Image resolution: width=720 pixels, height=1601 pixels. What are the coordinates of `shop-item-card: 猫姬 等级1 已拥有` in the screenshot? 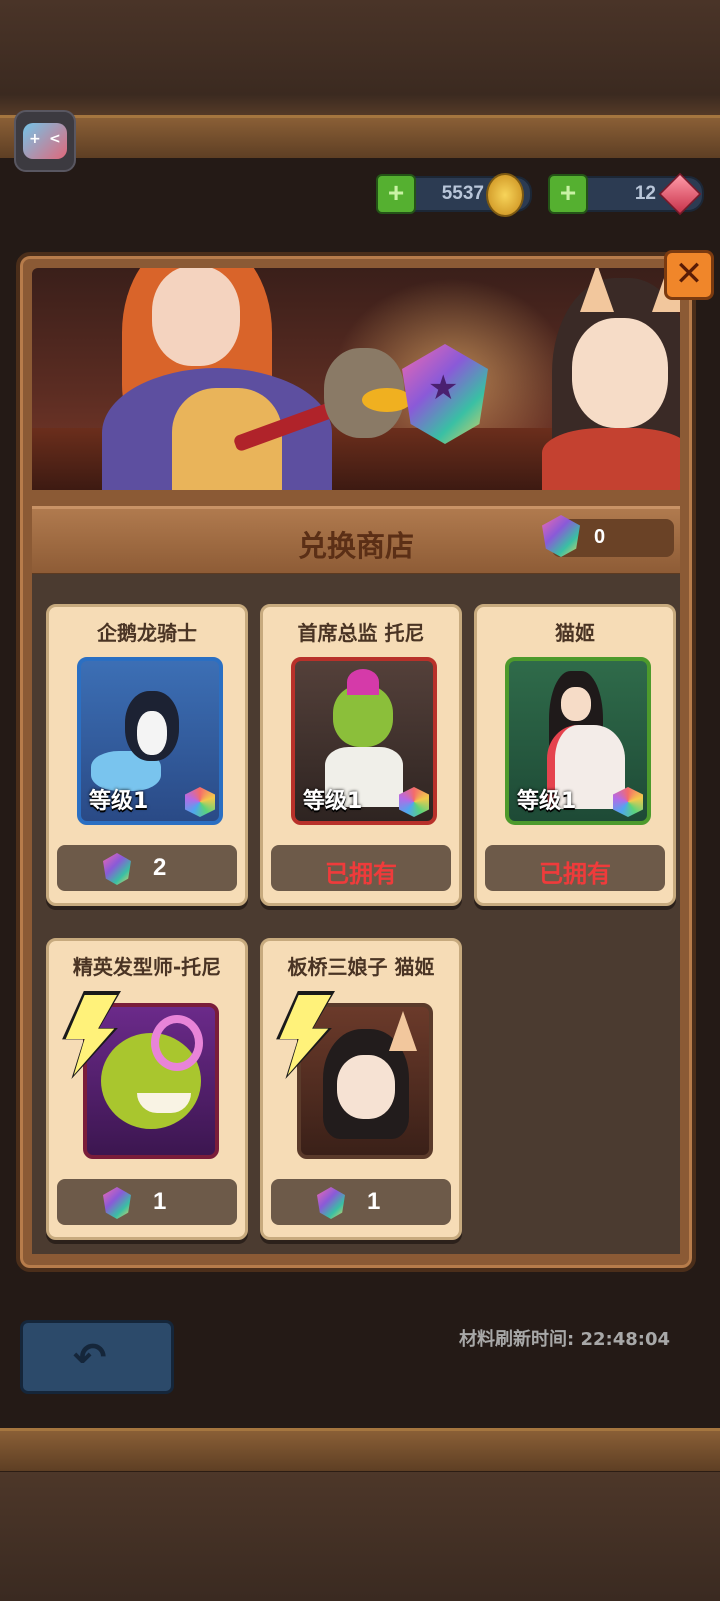 It's located at (575, 755).